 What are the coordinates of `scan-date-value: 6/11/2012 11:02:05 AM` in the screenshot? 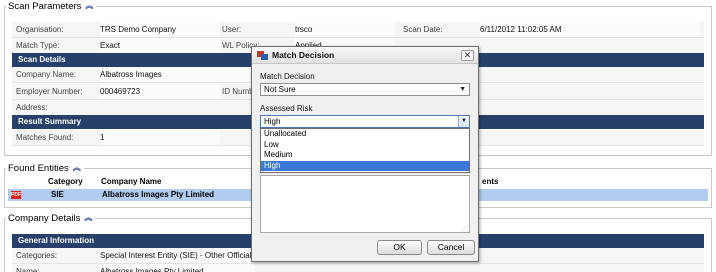 It's located at (590, 29).